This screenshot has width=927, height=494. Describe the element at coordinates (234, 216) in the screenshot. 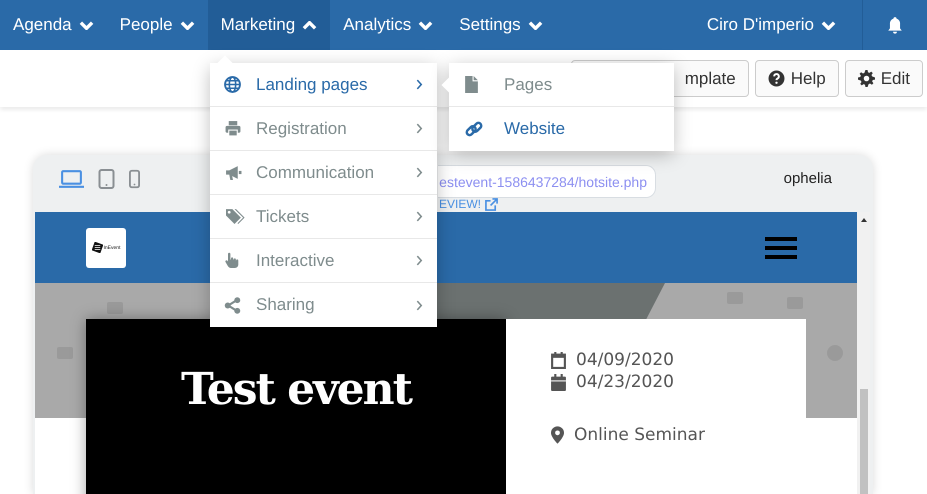

I see `tags-icon` at that location.